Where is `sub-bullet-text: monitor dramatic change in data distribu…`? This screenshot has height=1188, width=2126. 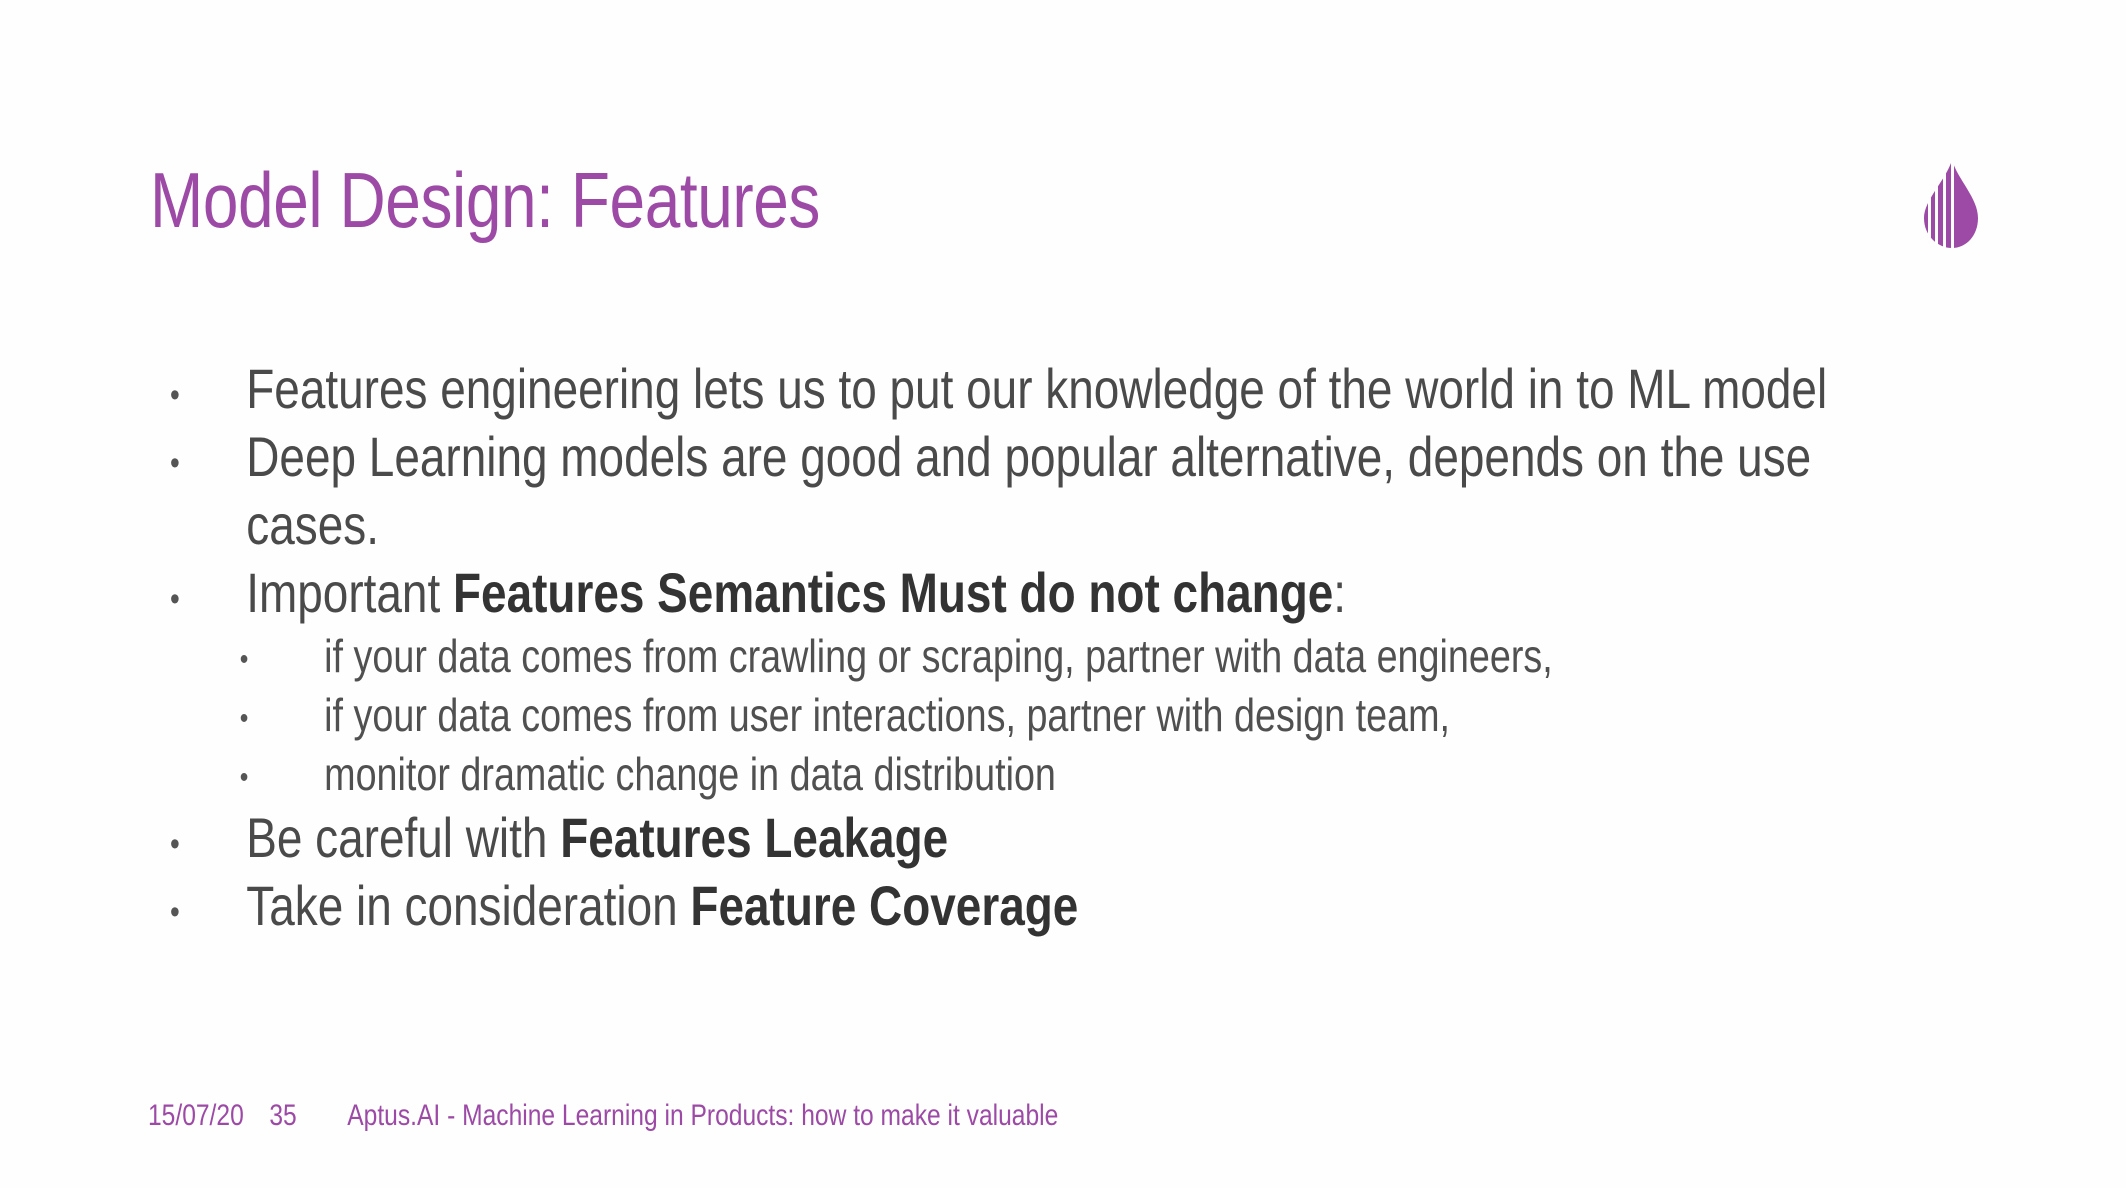
sub-bullet-text: monitor dramatic change in data distribu… is located at coordinates (690, 774).